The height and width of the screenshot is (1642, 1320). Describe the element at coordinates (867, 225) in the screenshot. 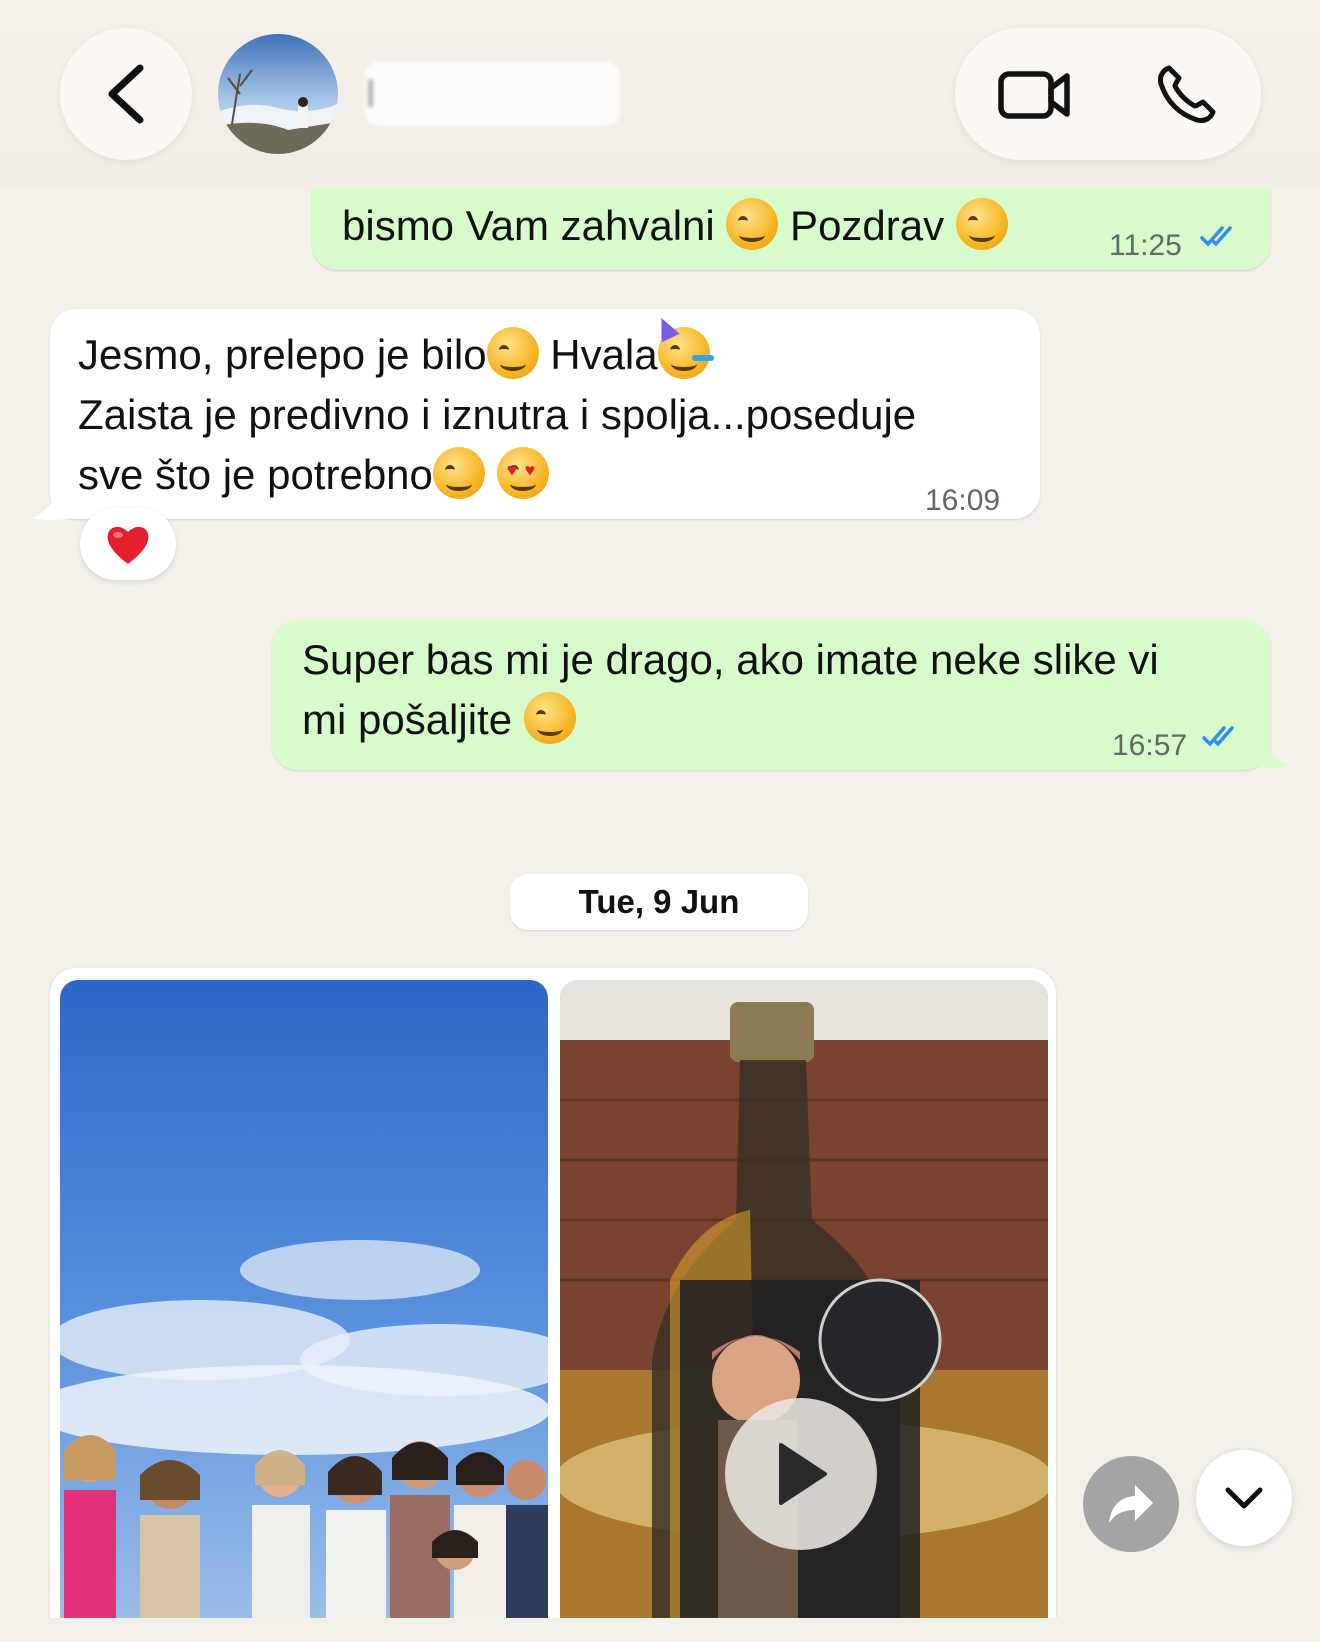

I see `message-text-part: Pozdrav` at that location.